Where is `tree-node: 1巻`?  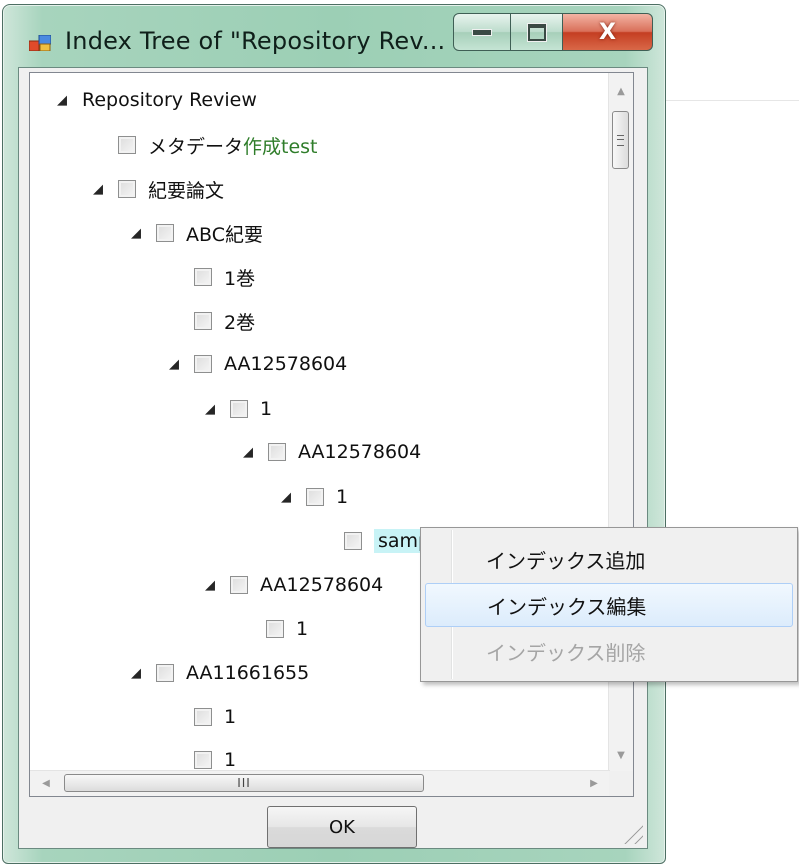 tree-node: 1巻 is located at coordinates (224, 277).